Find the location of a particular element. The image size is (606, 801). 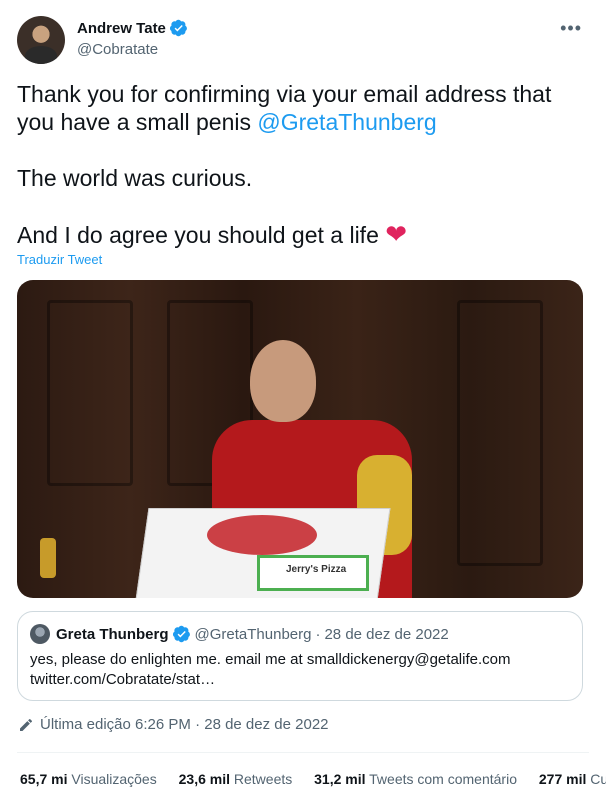

retweets-stat: 23,6 mil Retweets is located at coordinates (236, 779).